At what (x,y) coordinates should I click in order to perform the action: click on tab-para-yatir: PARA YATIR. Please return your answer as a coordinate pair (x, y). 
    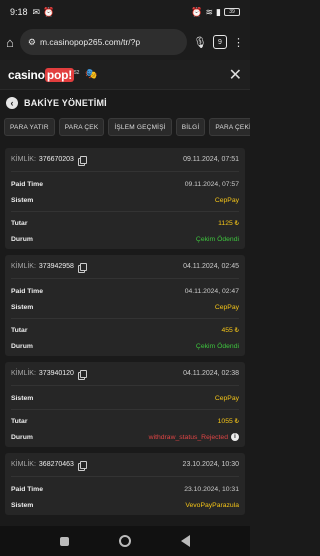
    Looking at the image, I should click on (29, 127).